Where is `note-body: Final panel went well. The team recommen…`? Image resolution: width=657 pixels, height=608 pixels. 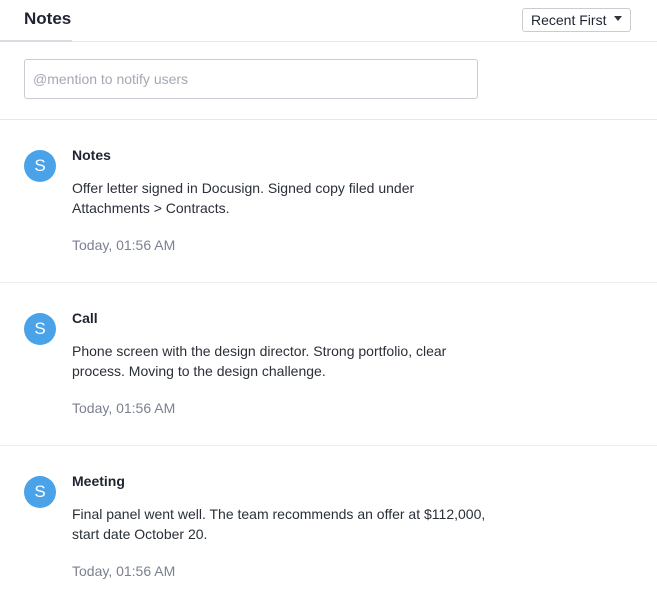
note-body: Final panel went well. The team recommen… is located at coordinates (279, 524).